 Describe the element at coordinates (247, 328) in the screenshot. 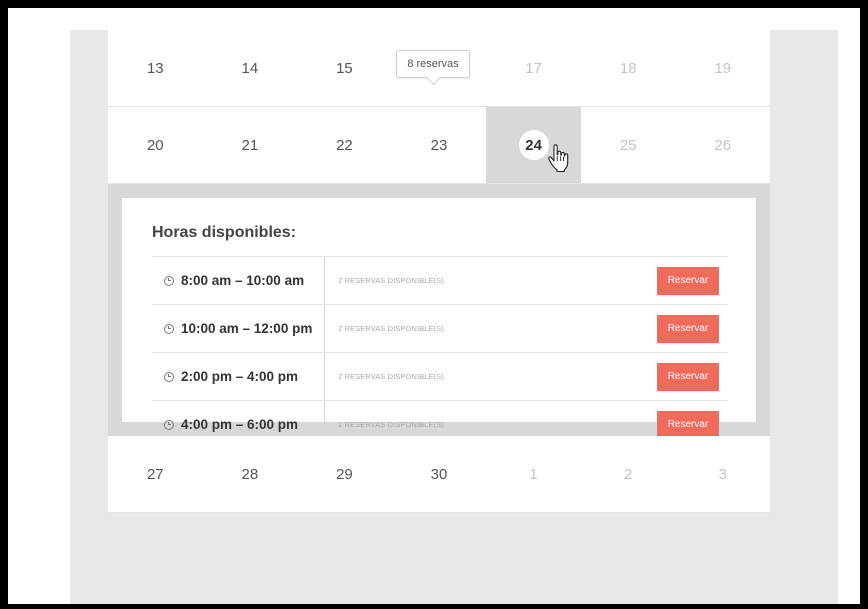

I see `slot-time-label: 10:00 am – 12:00 pm` at that location.